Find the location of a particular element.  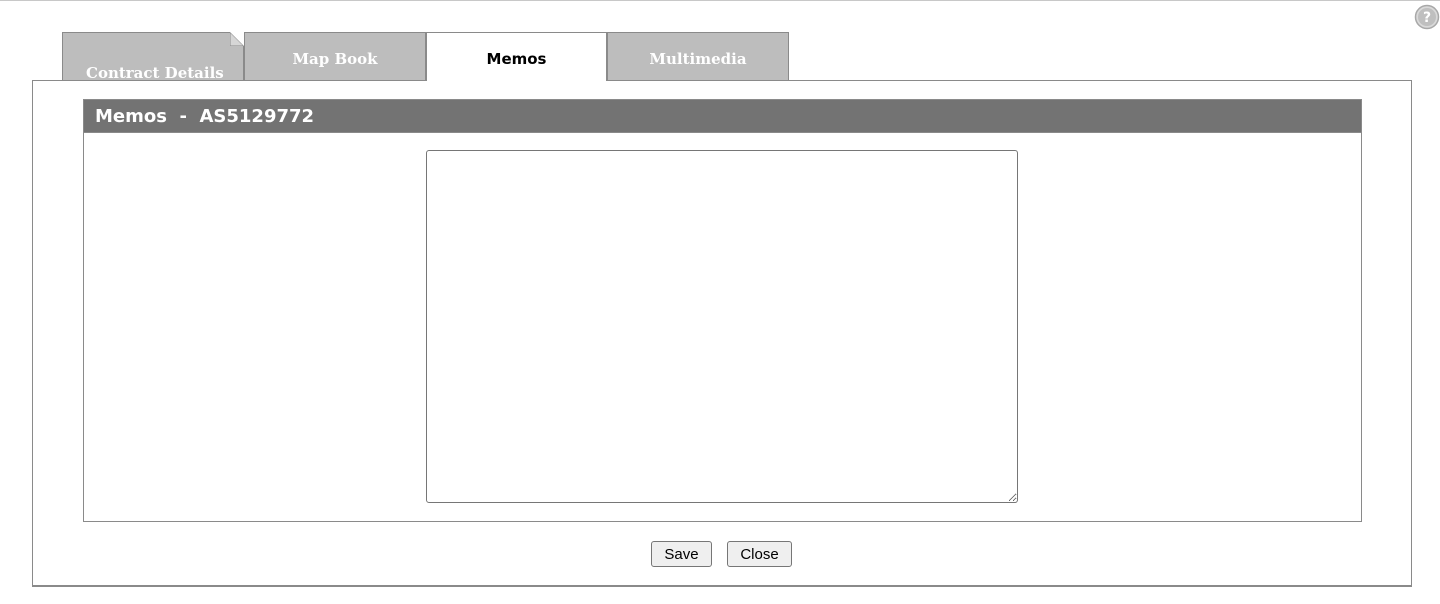

tab-label: Contract Details is located at coordinates (155, 73).